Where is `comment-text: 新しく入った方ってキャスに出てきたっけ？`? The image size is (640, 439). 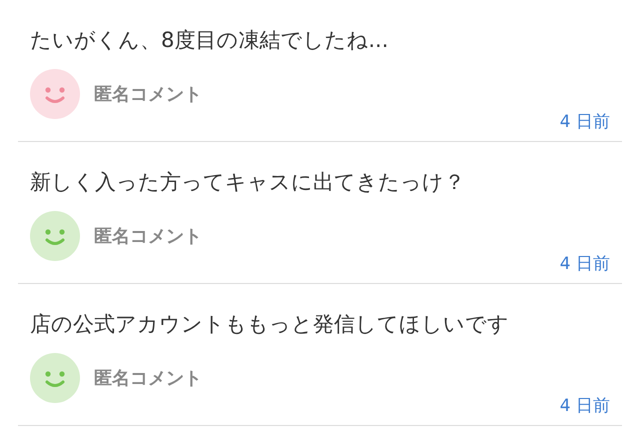 comment-text: 新しく入った方ってキャスに出てきたっけ？ is located at coordinates (248, 182).